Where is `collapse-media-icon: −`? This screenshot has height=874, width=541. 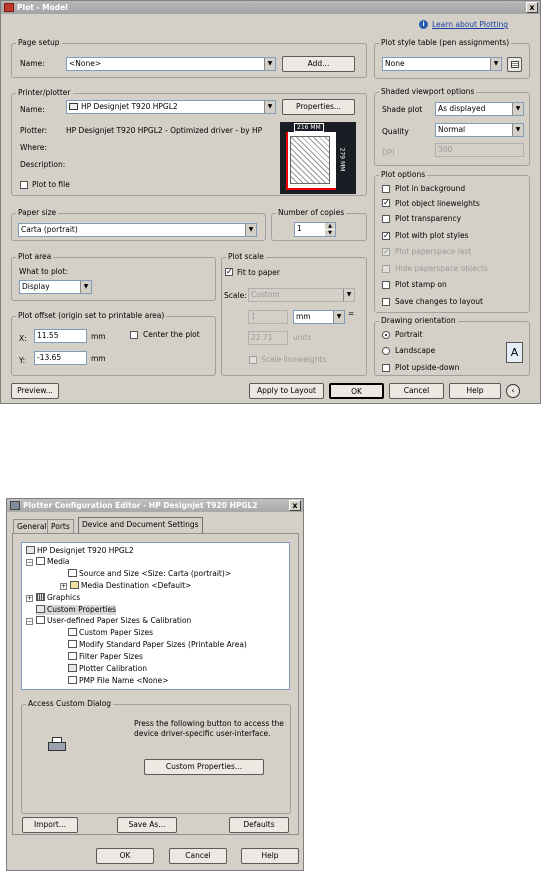 collapse-media-icon: − is located at coordinates (29, 562).